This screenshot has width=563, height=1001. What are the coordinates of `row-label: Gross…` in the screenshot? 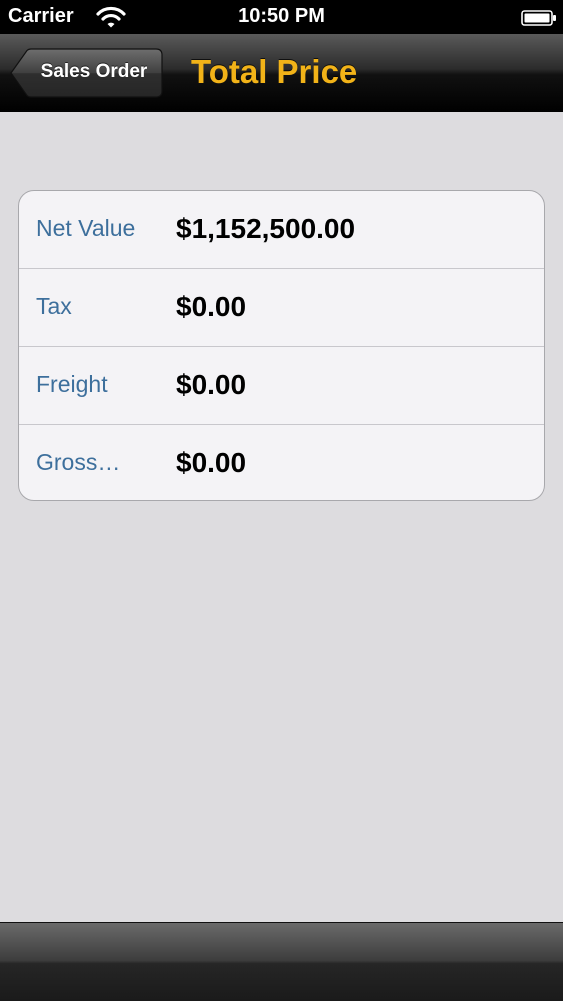 It's located at (78, 462).